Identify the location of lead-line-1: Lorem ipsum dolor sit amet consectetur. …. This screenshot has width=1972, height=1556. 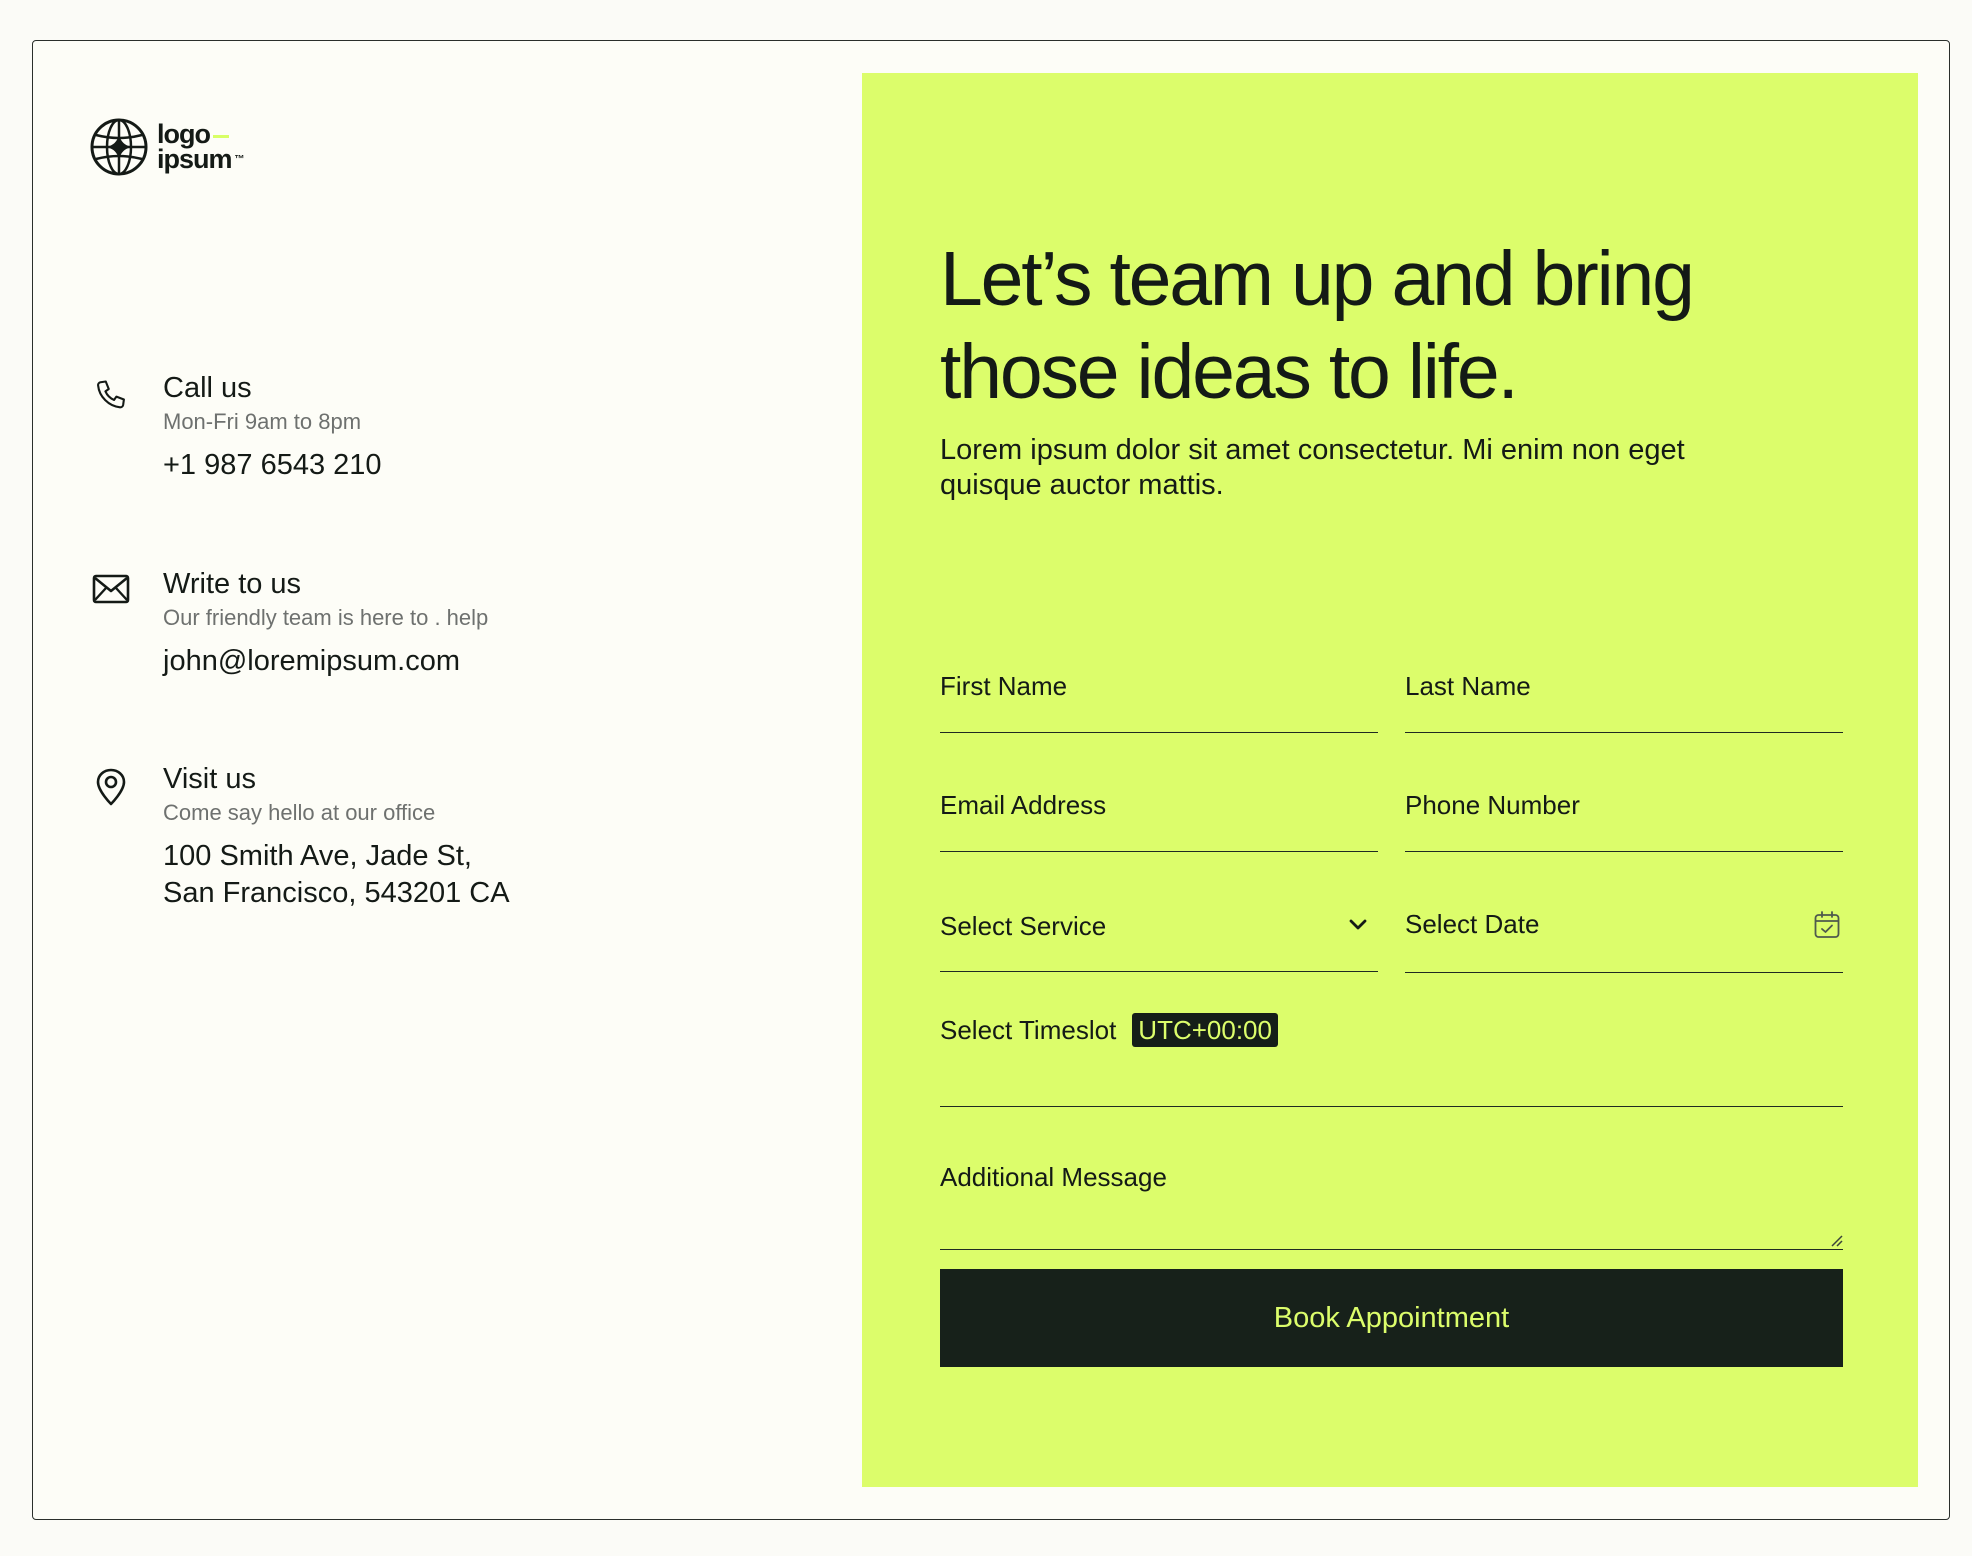
(1312, 450).